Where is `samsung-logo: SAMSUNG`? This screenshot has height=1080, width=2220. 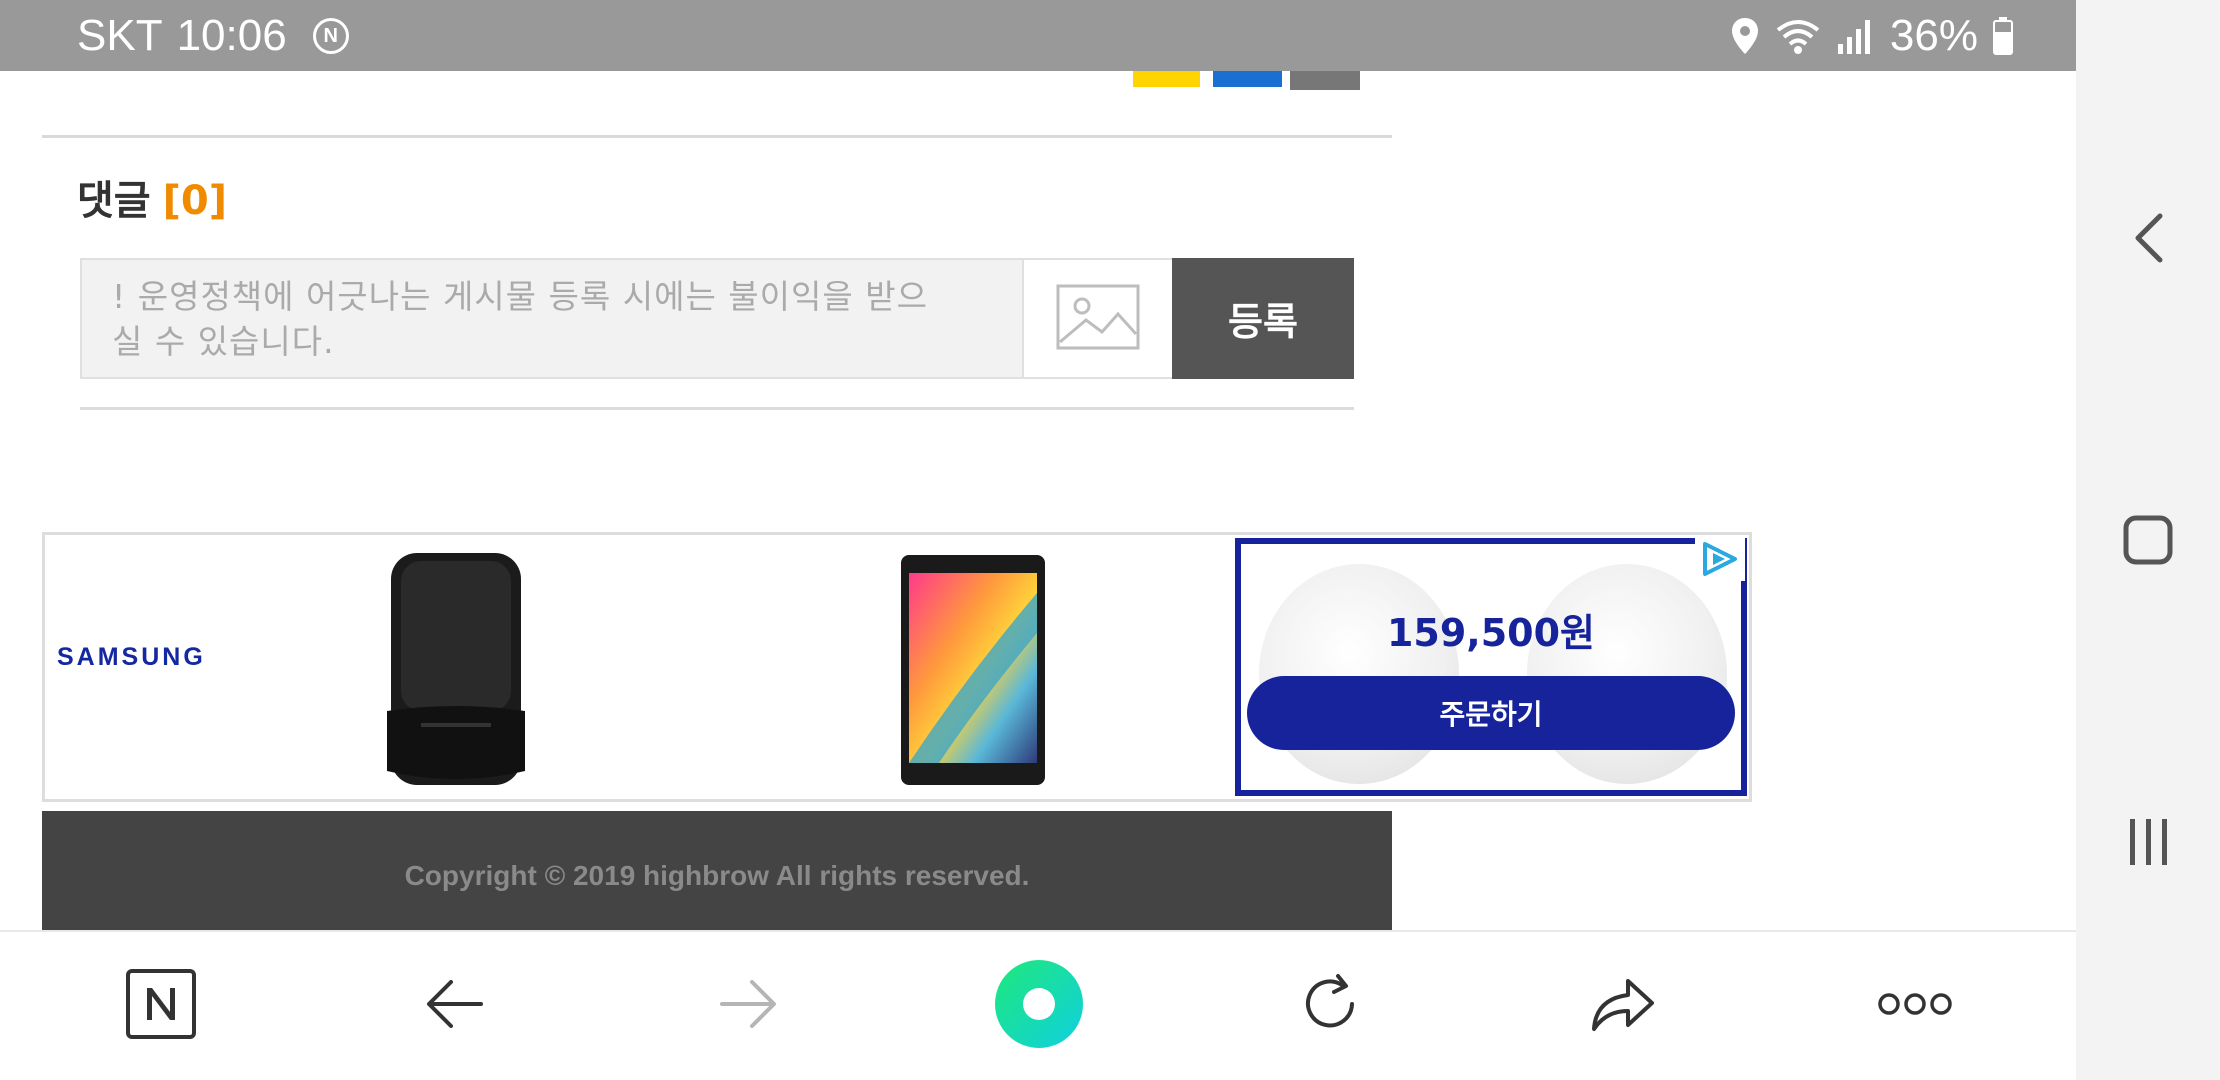 samsung-logo: SAMSUNG is located at coordinates (131, 657).